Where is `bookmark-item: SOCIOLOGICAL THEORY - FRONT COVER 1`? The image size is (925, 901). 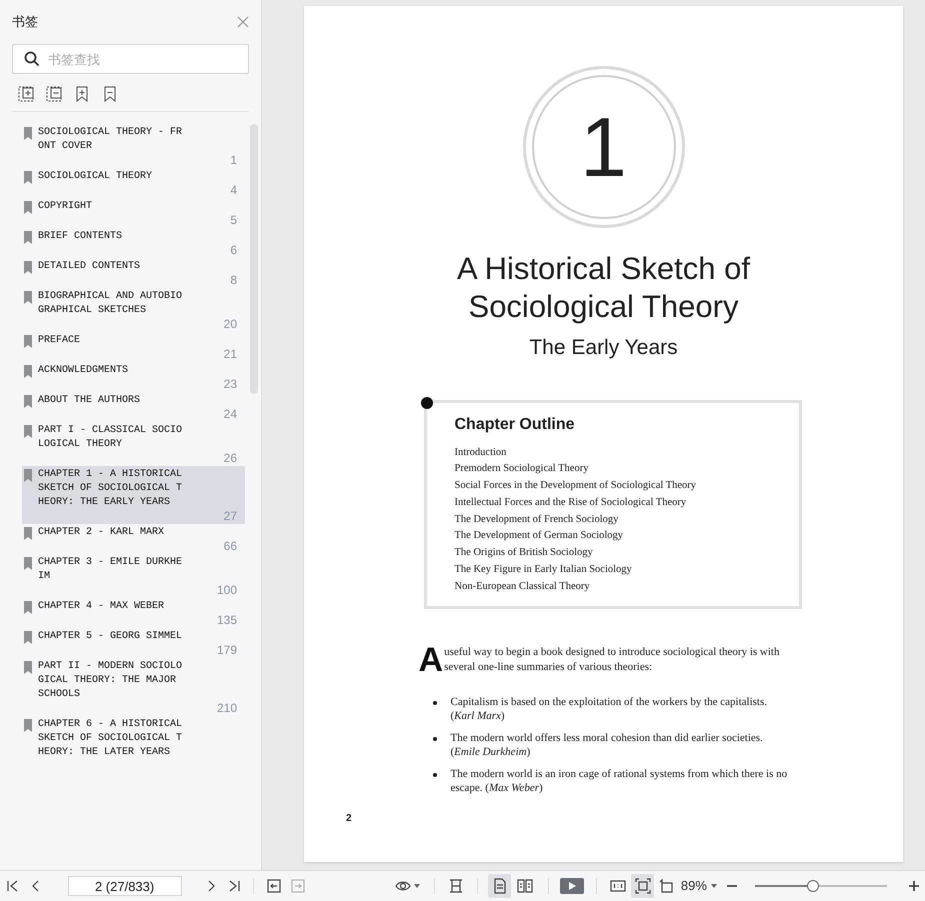
bookmark-item: SOCIOLOGICAL THEORY - FRONT COVER 1 is located at coordinates (133, 146).